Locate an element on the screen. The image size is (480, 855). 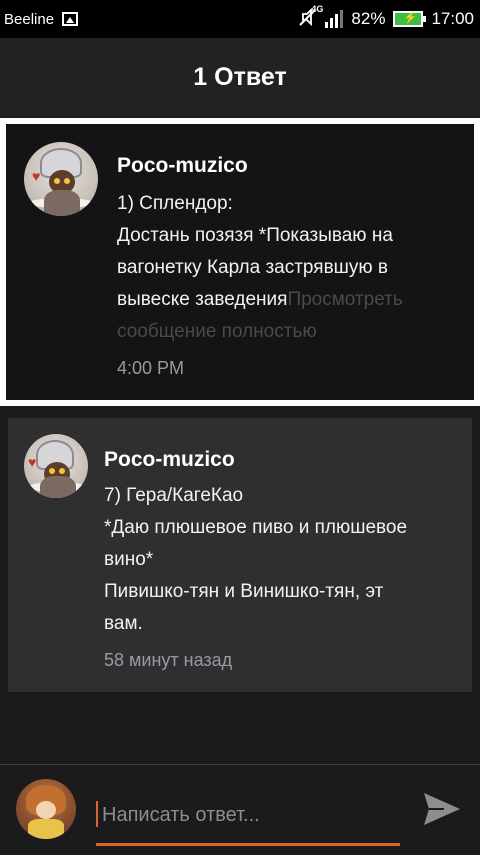
network-type: 4G is located at coordinates (317, 9).